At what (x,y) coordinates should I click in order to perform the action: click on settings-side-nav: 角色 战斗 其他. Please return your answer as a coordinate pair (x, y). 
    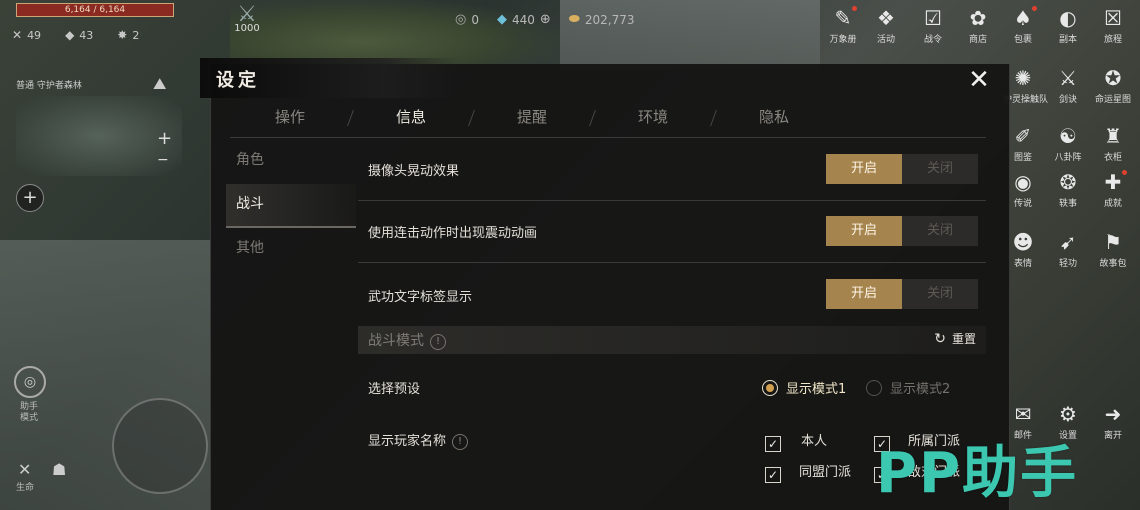
    Looking at the image, I should click on (291, 206).